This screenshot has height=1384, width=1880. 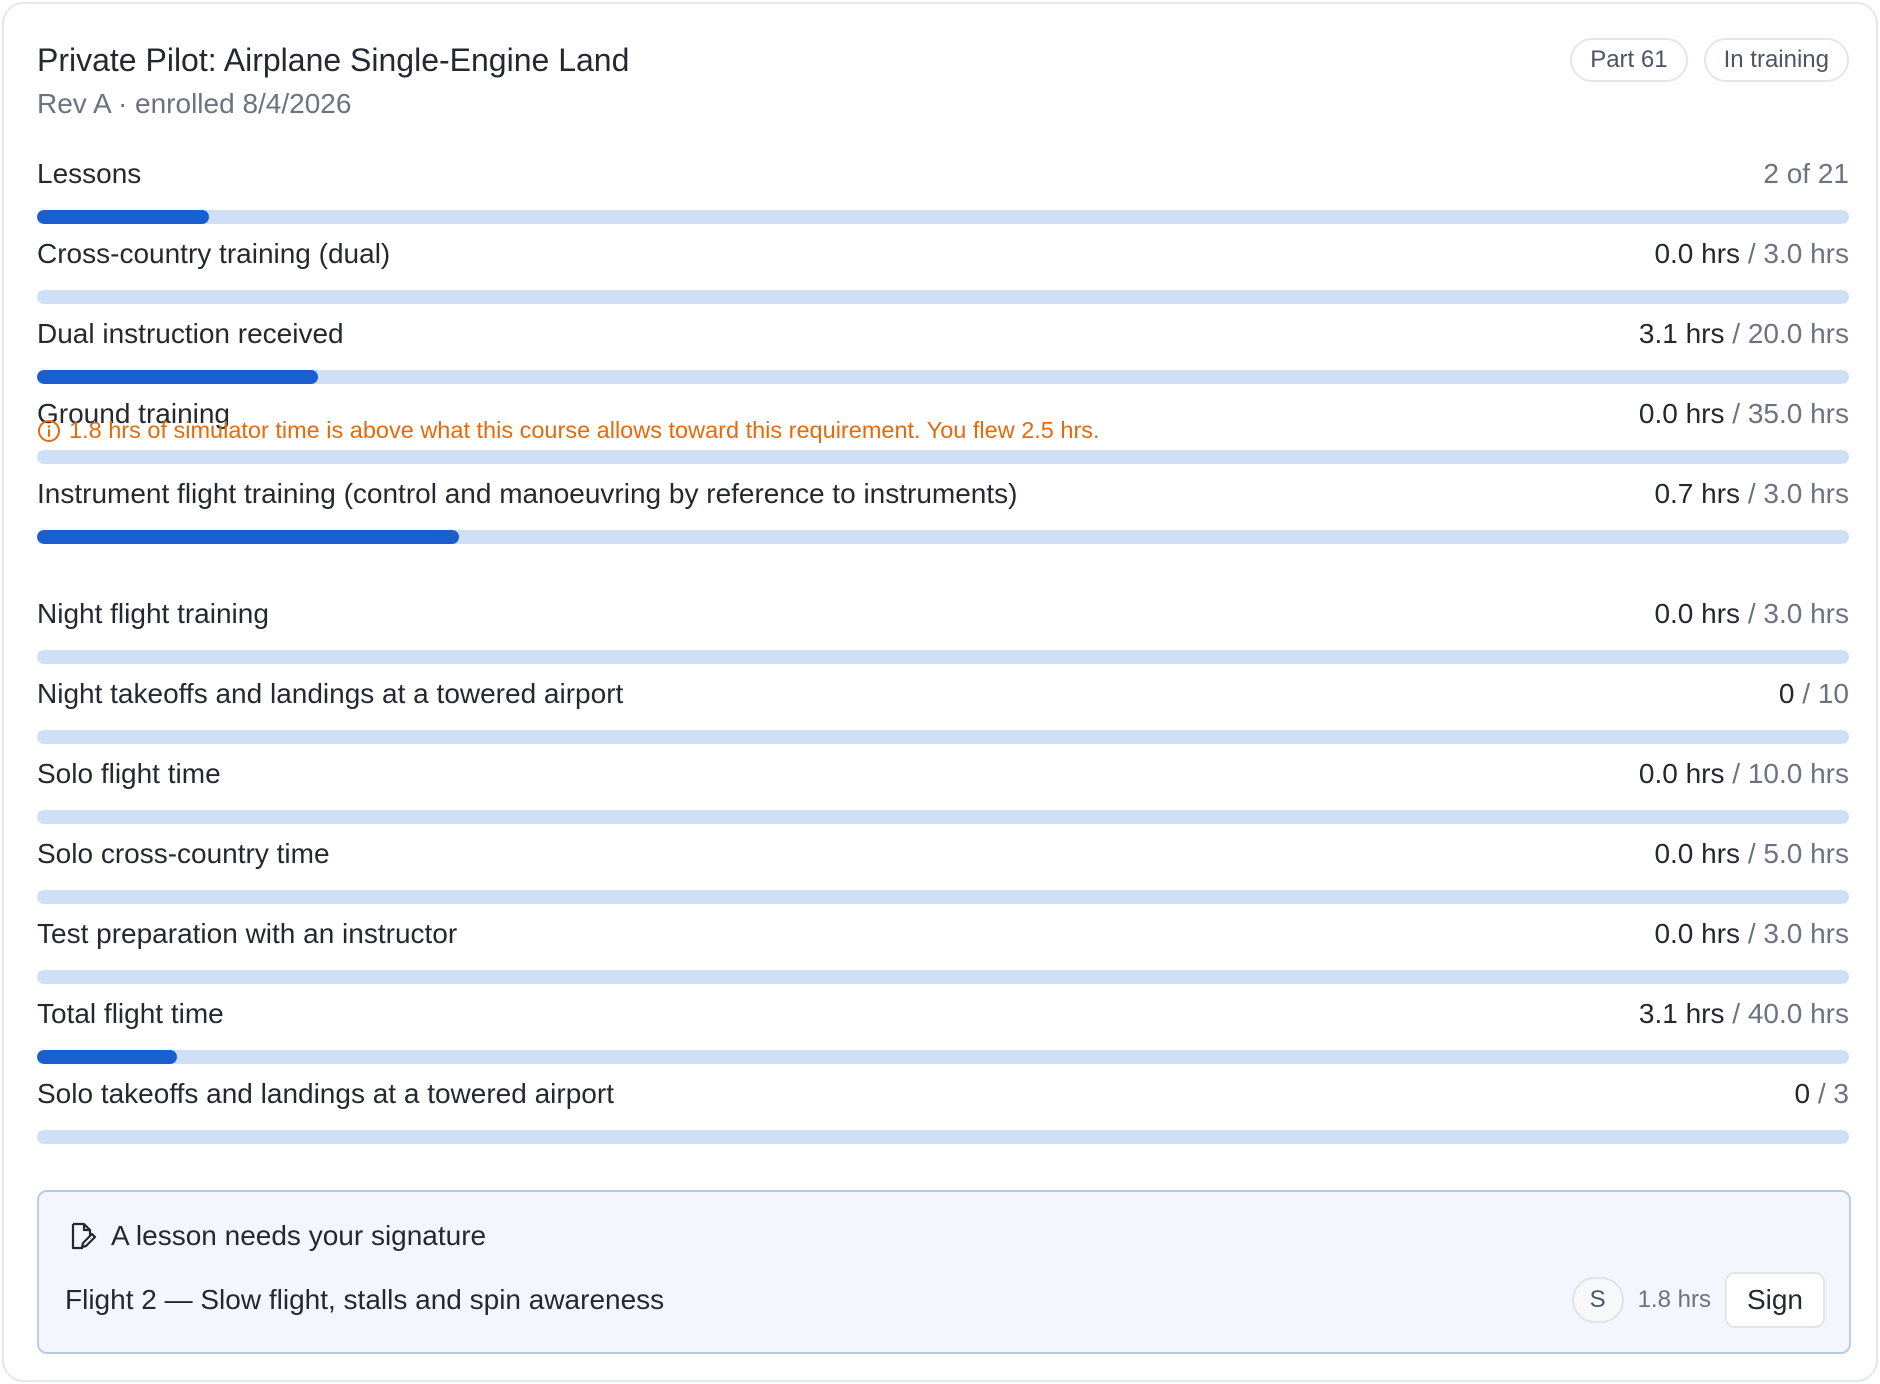 I want to click on requirement-label: Solo flight time, so click(x=129, y=773).